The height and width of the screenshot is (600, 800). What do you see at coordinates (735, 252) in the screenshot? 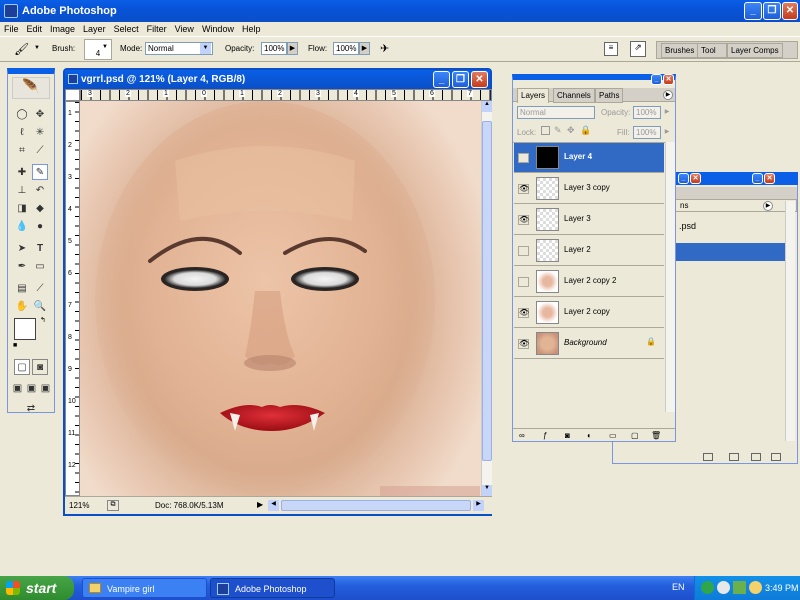
I see `secondary-selected-row` at bounding box center [735, 252].